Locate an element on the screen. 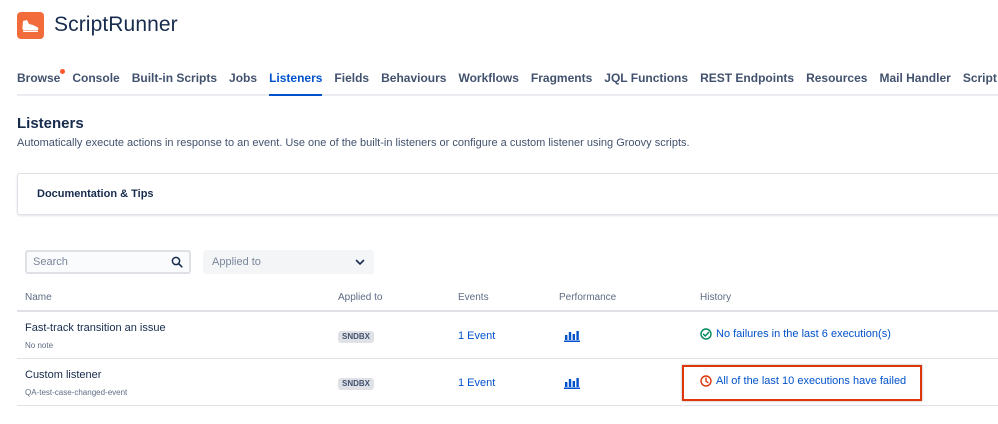 The image size is (998, 424). header-performance: Performance is located at coordinates (587, 297).